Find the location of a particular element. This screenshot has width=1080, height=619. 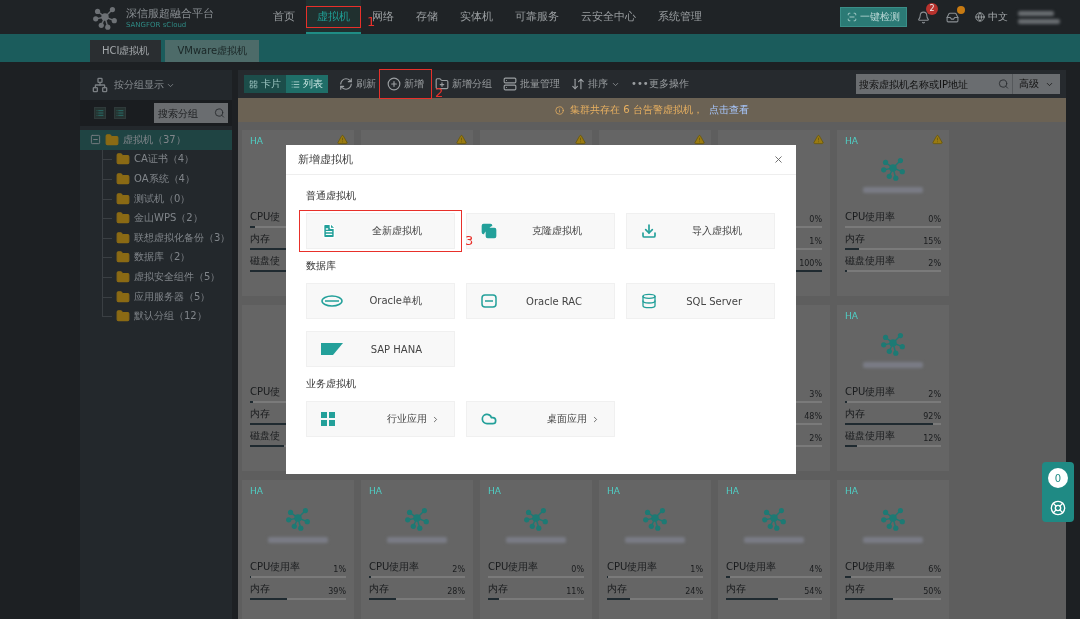

section-title: 数据库 is located at coordinates (321, 266).